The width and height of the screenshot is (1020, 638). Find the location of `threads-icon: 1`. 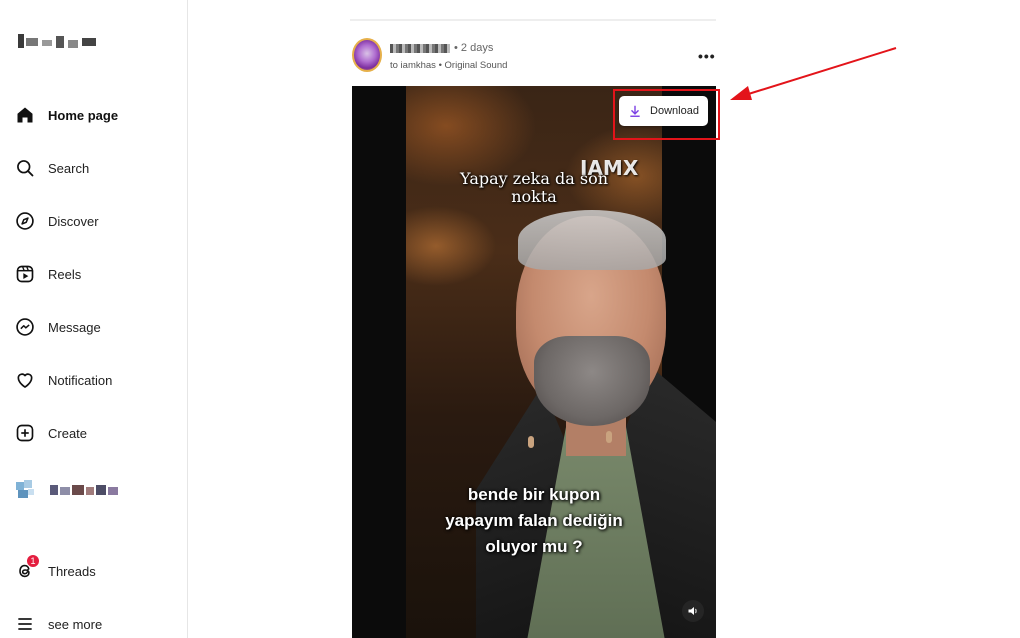

threads-icon: 1 is located at coordinates (27, 568).